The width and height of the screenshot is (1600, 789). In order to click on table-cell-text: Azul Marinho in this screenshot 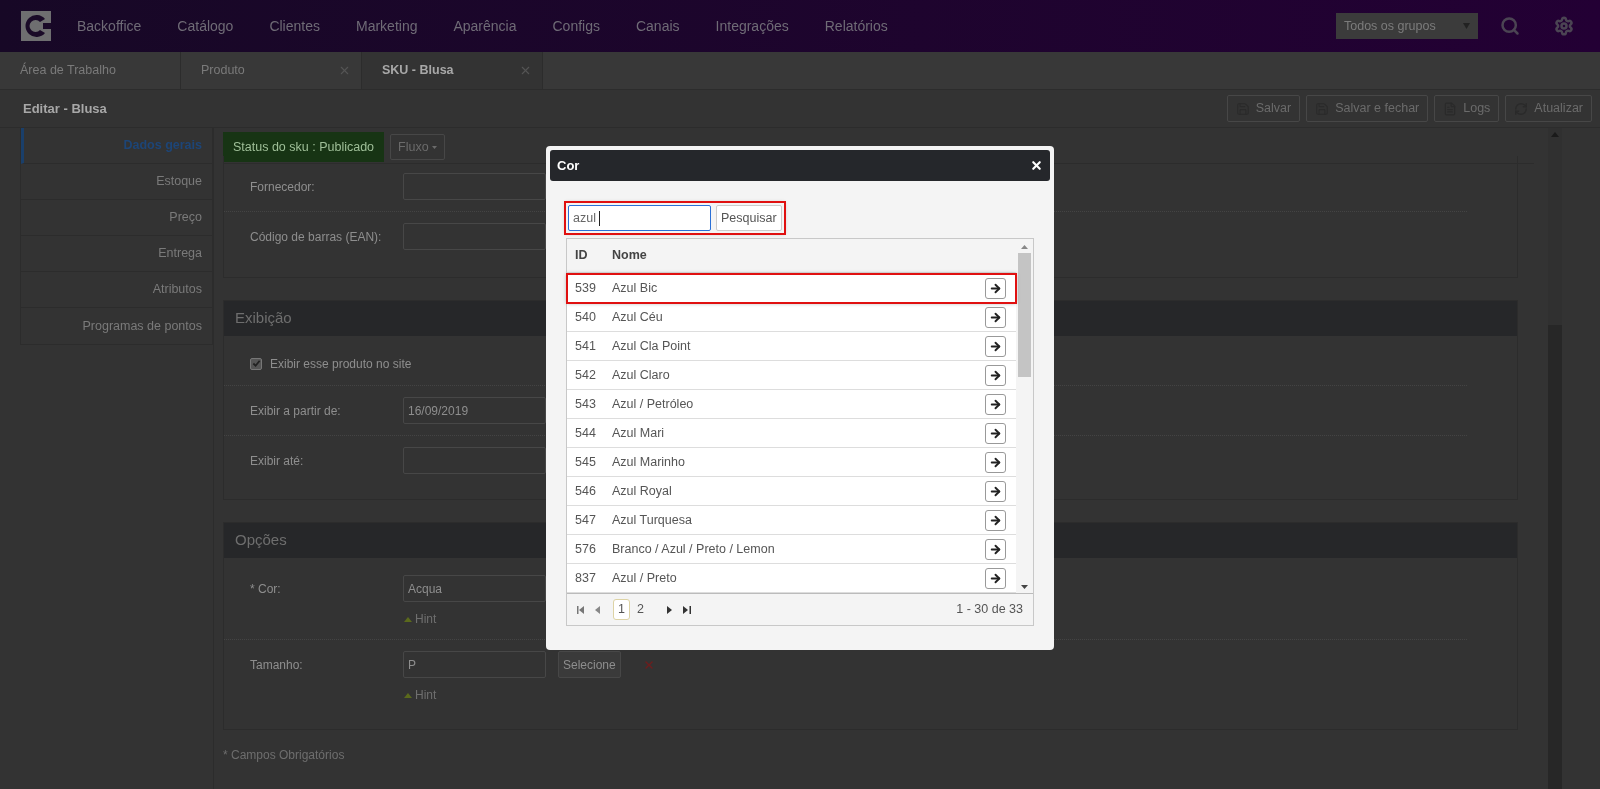, I will do `click(649, 462)`.